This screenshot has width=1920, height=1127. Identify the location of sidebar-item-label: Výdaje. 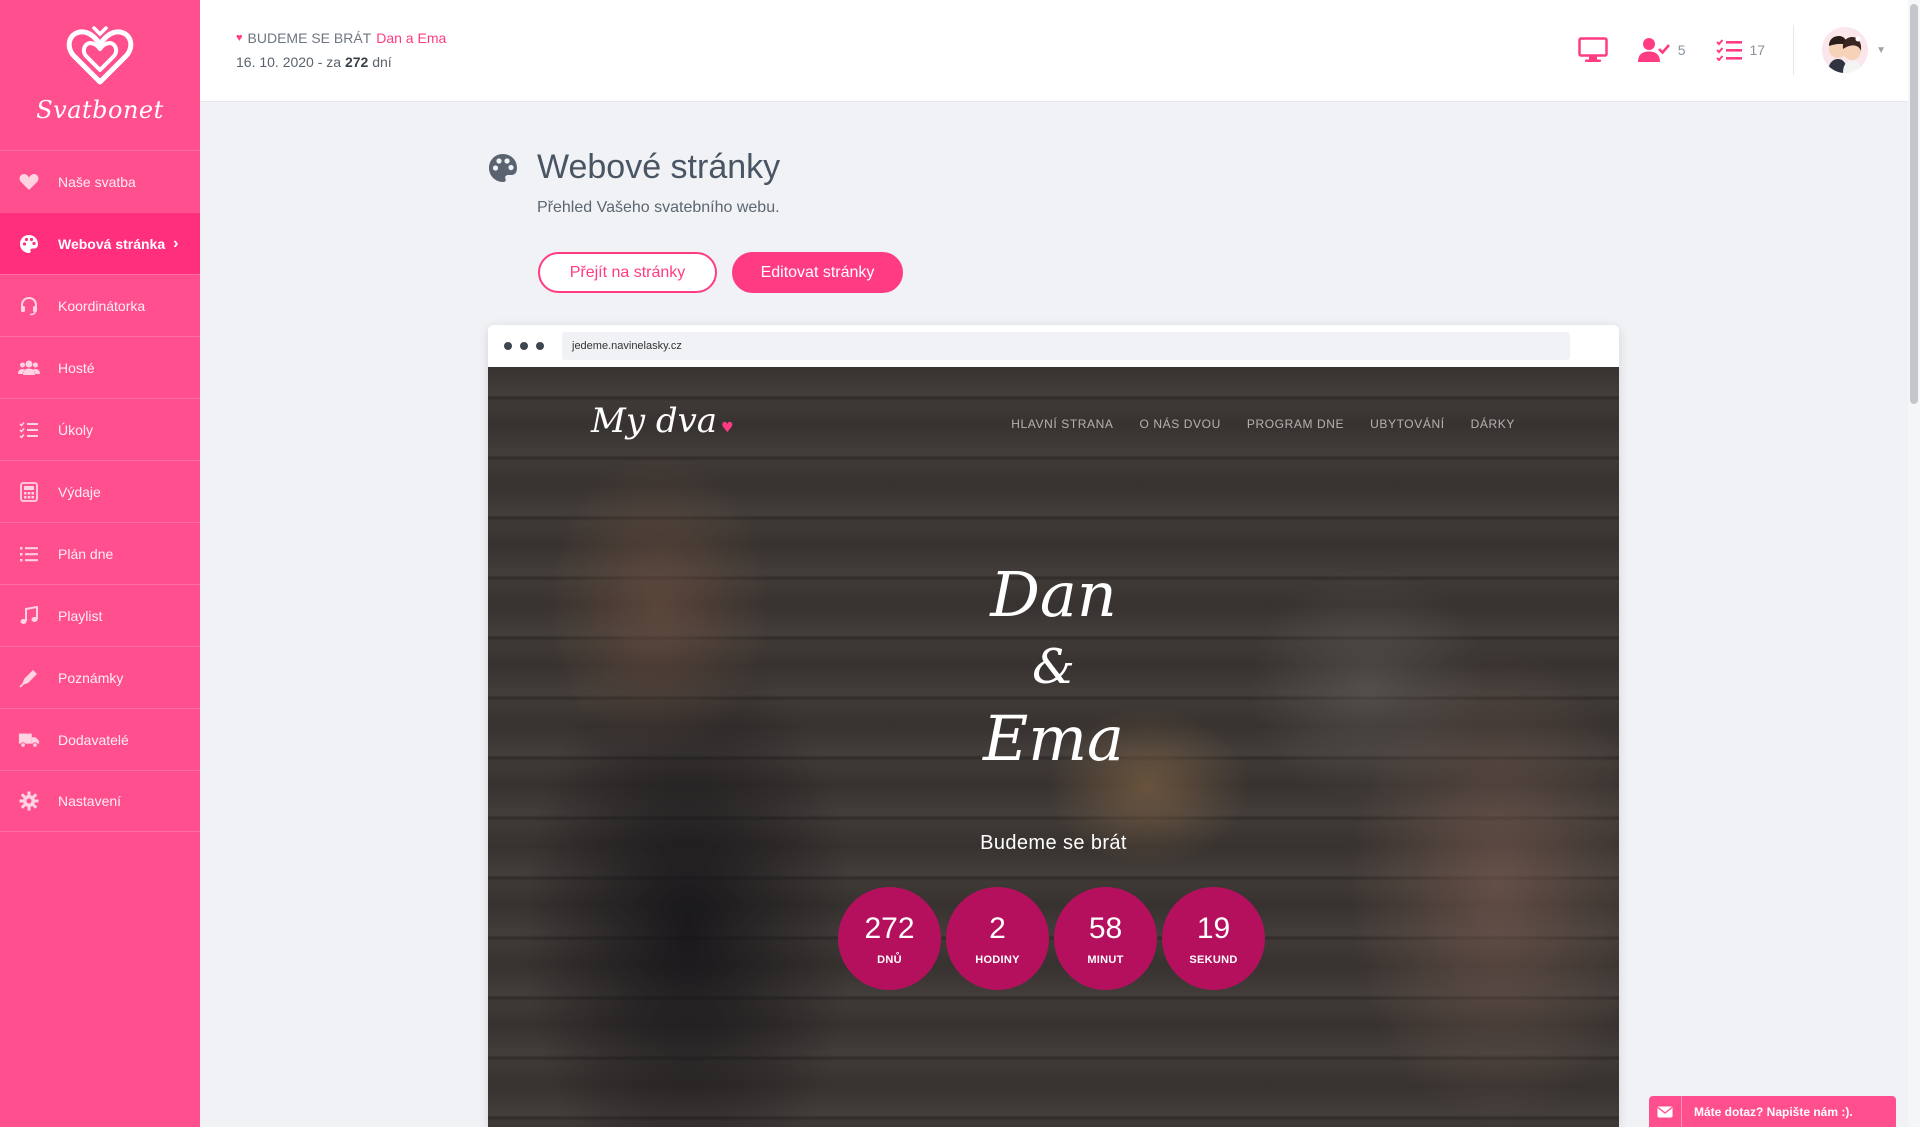
(79, 491).